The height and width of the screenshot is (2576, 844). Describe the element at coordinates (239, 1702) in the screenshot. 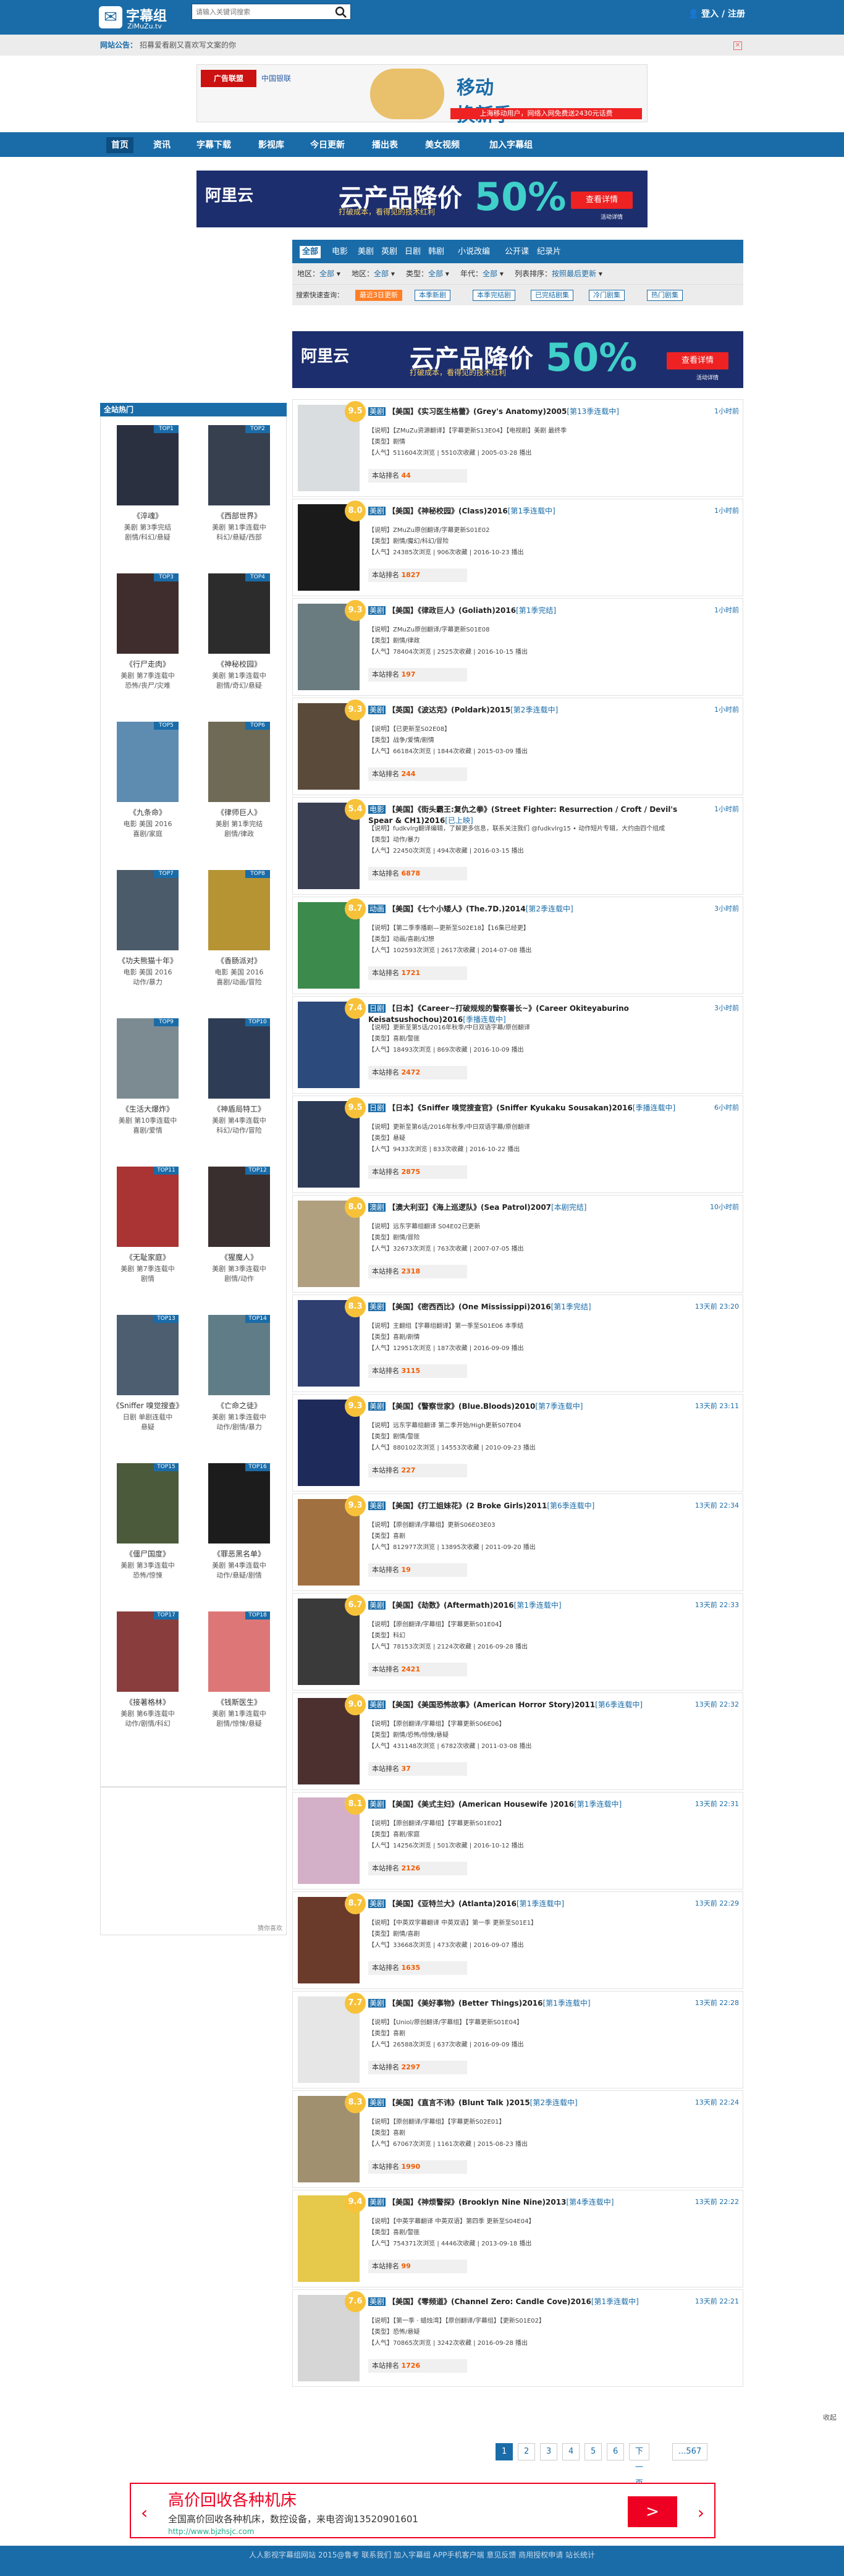

I see `sidebar-item-title: 《钱斯医生》` at that location.